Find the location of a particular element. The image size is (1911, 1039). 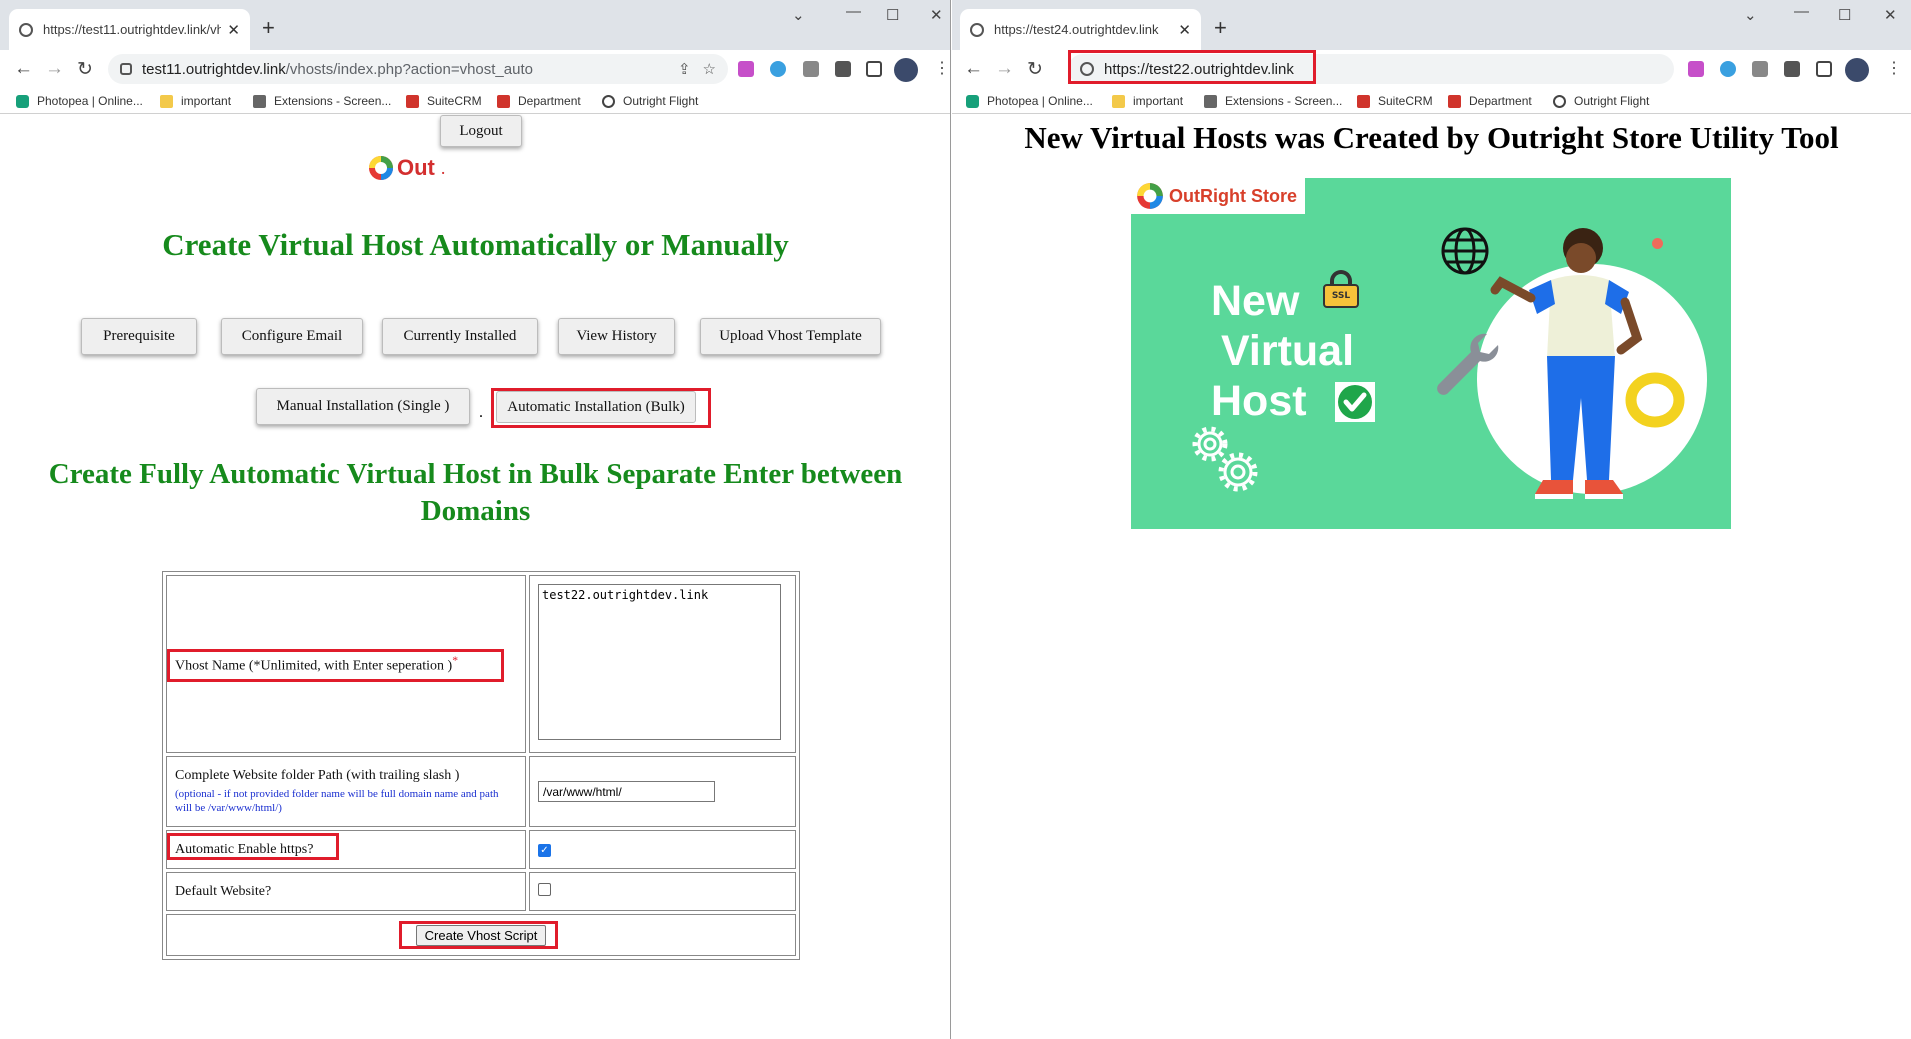

browser-toolbar: ← → ↻ https://test22.outrightdev.link ⋮ is located at coordinates (1431, 70).